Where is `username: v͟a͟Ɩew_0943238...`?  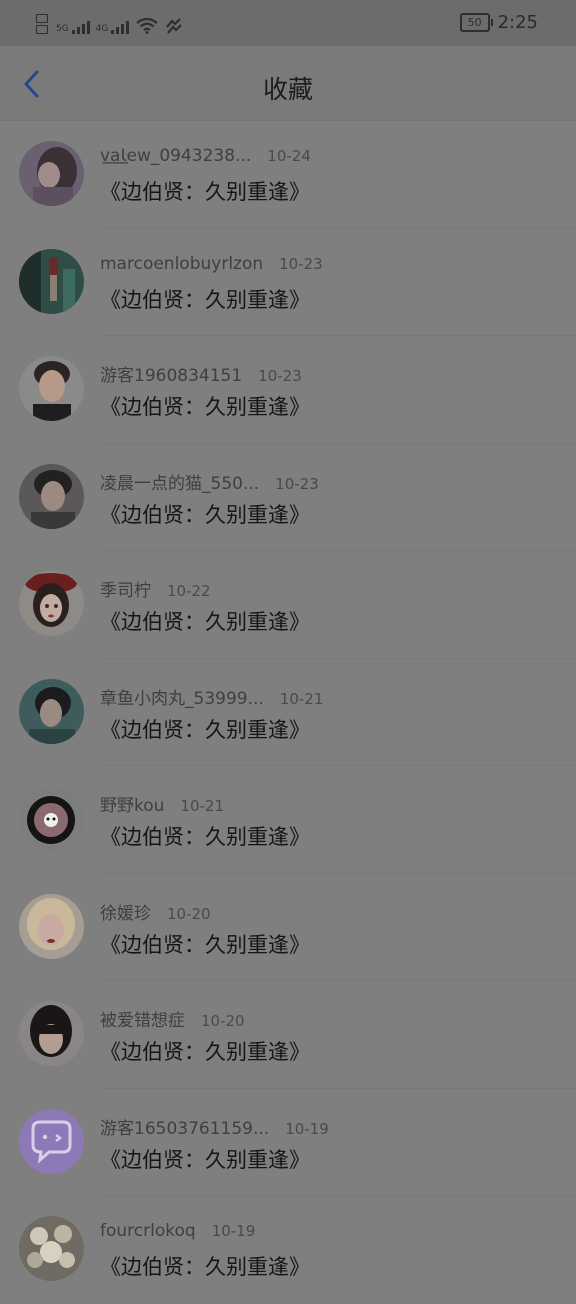
username: v͟a͟Ɩew_0943238... is located at coordinates (175, 156).